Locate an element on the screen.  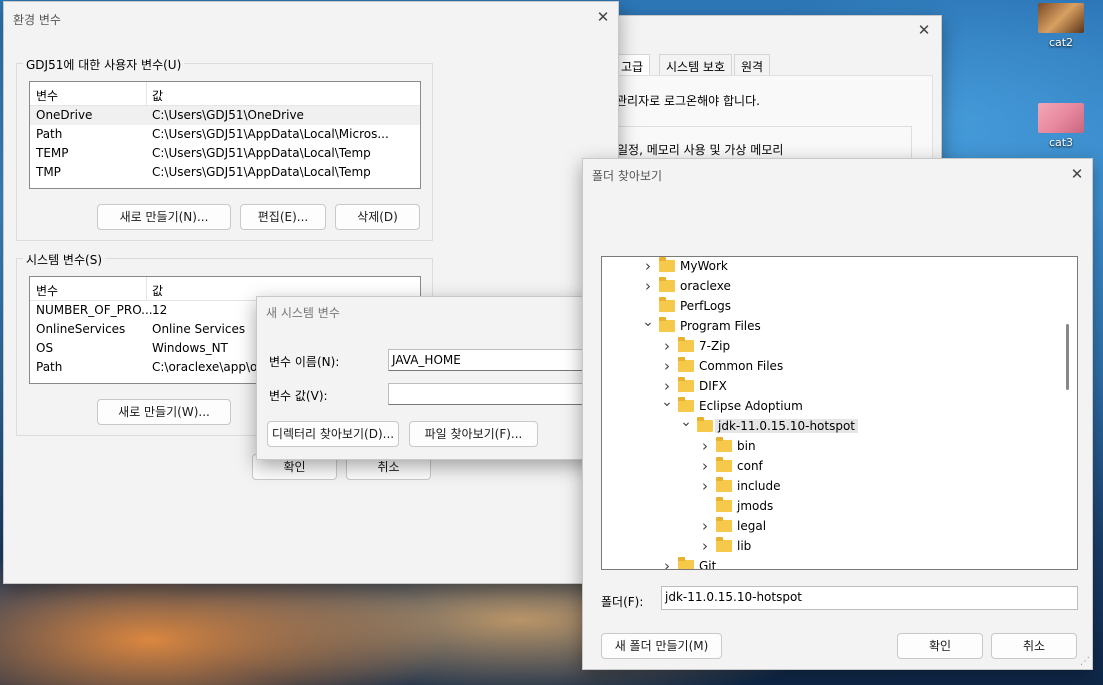
tree-item-label: legal is located at coordinates (752, 526).